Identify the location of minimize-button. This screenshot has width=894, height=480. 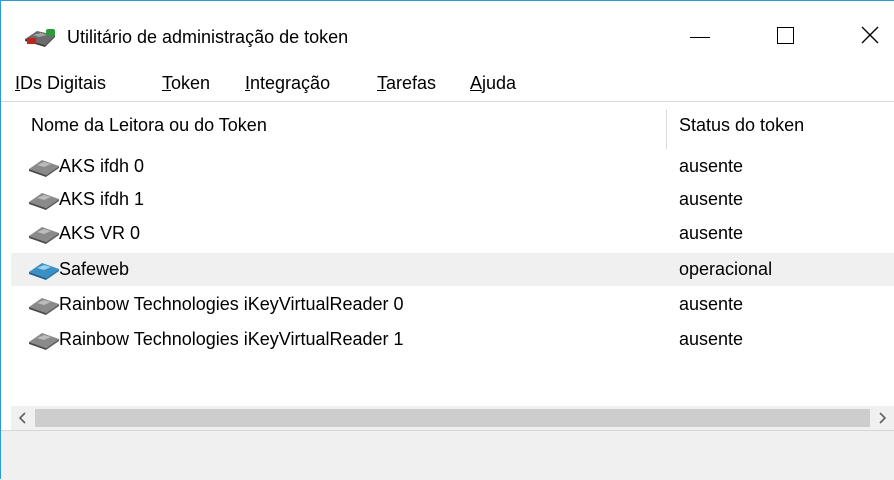
(699, 36).